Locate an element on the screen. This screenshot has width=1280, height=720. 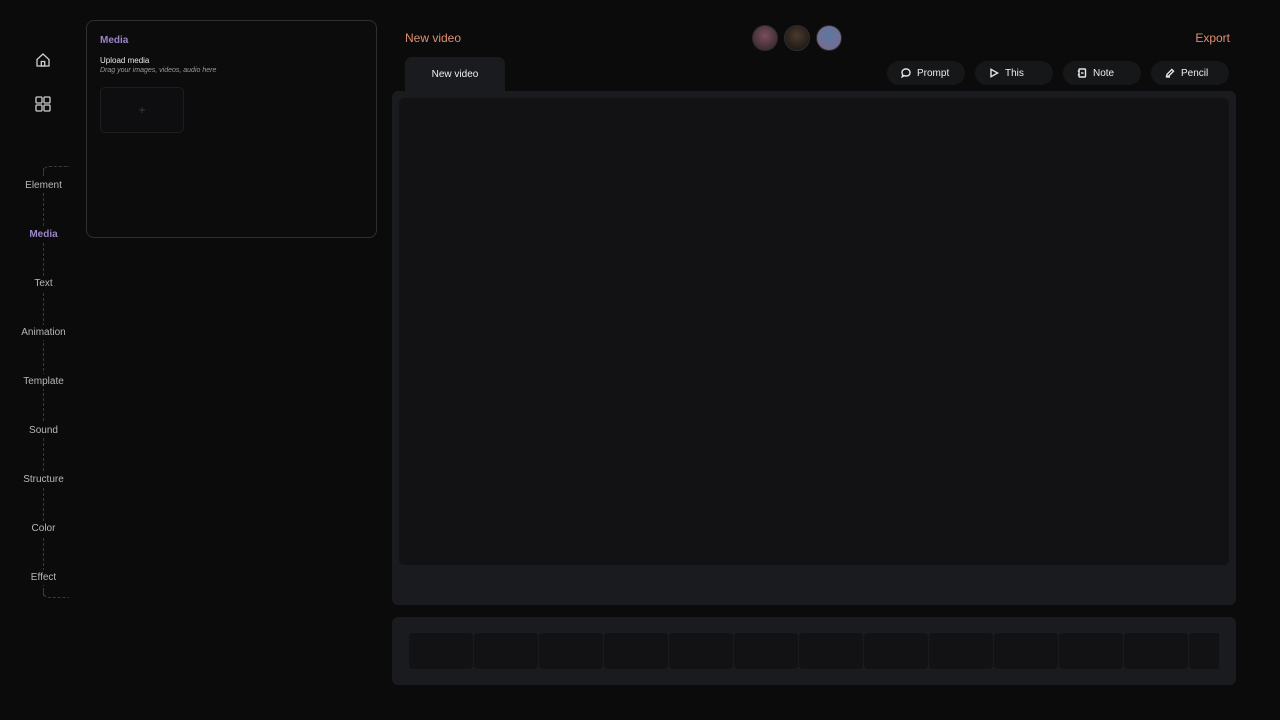
prompt-button-label: Prompt is located at coordinates (933, 73).